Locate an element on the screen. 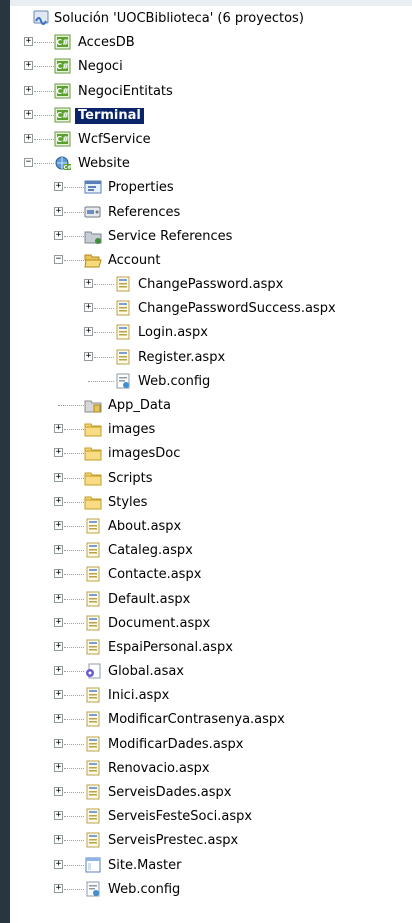 Image resolution: width=412 pixels, height=923 pixels. tree-item-changepasswordsuccess-aspx: + ChangePasswordSuccess.aspx is located at coordinates (211, 309).